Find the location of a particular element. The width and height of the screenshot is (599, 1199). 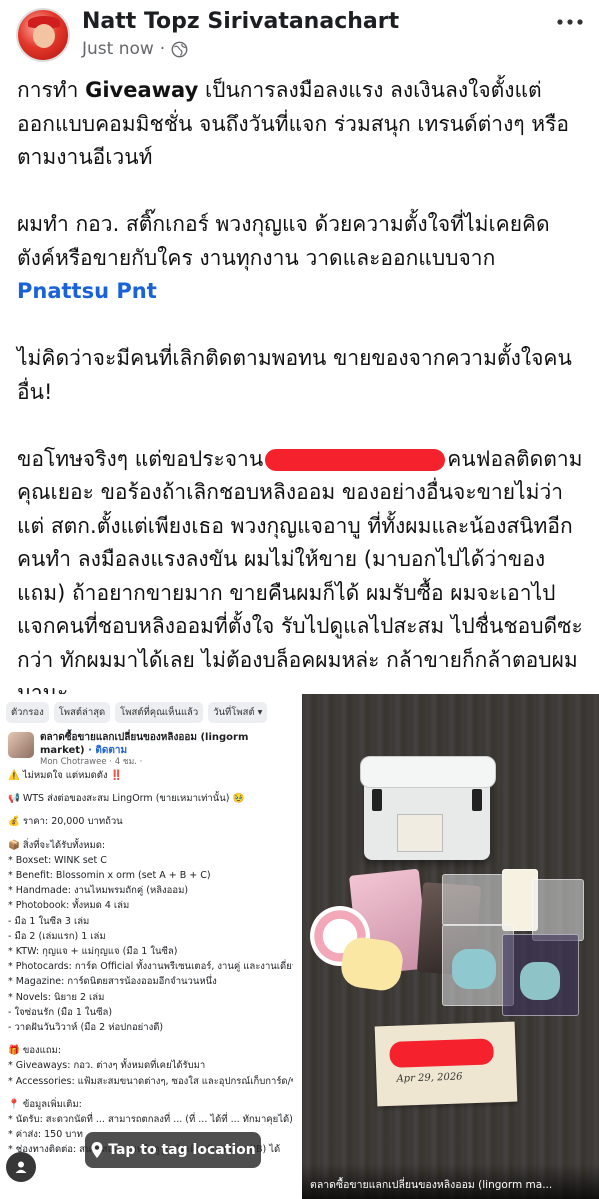

listing-line: - ใจซ่อนรัก (มือ 1 ในซีล) is located at coordinates (60, 1012).